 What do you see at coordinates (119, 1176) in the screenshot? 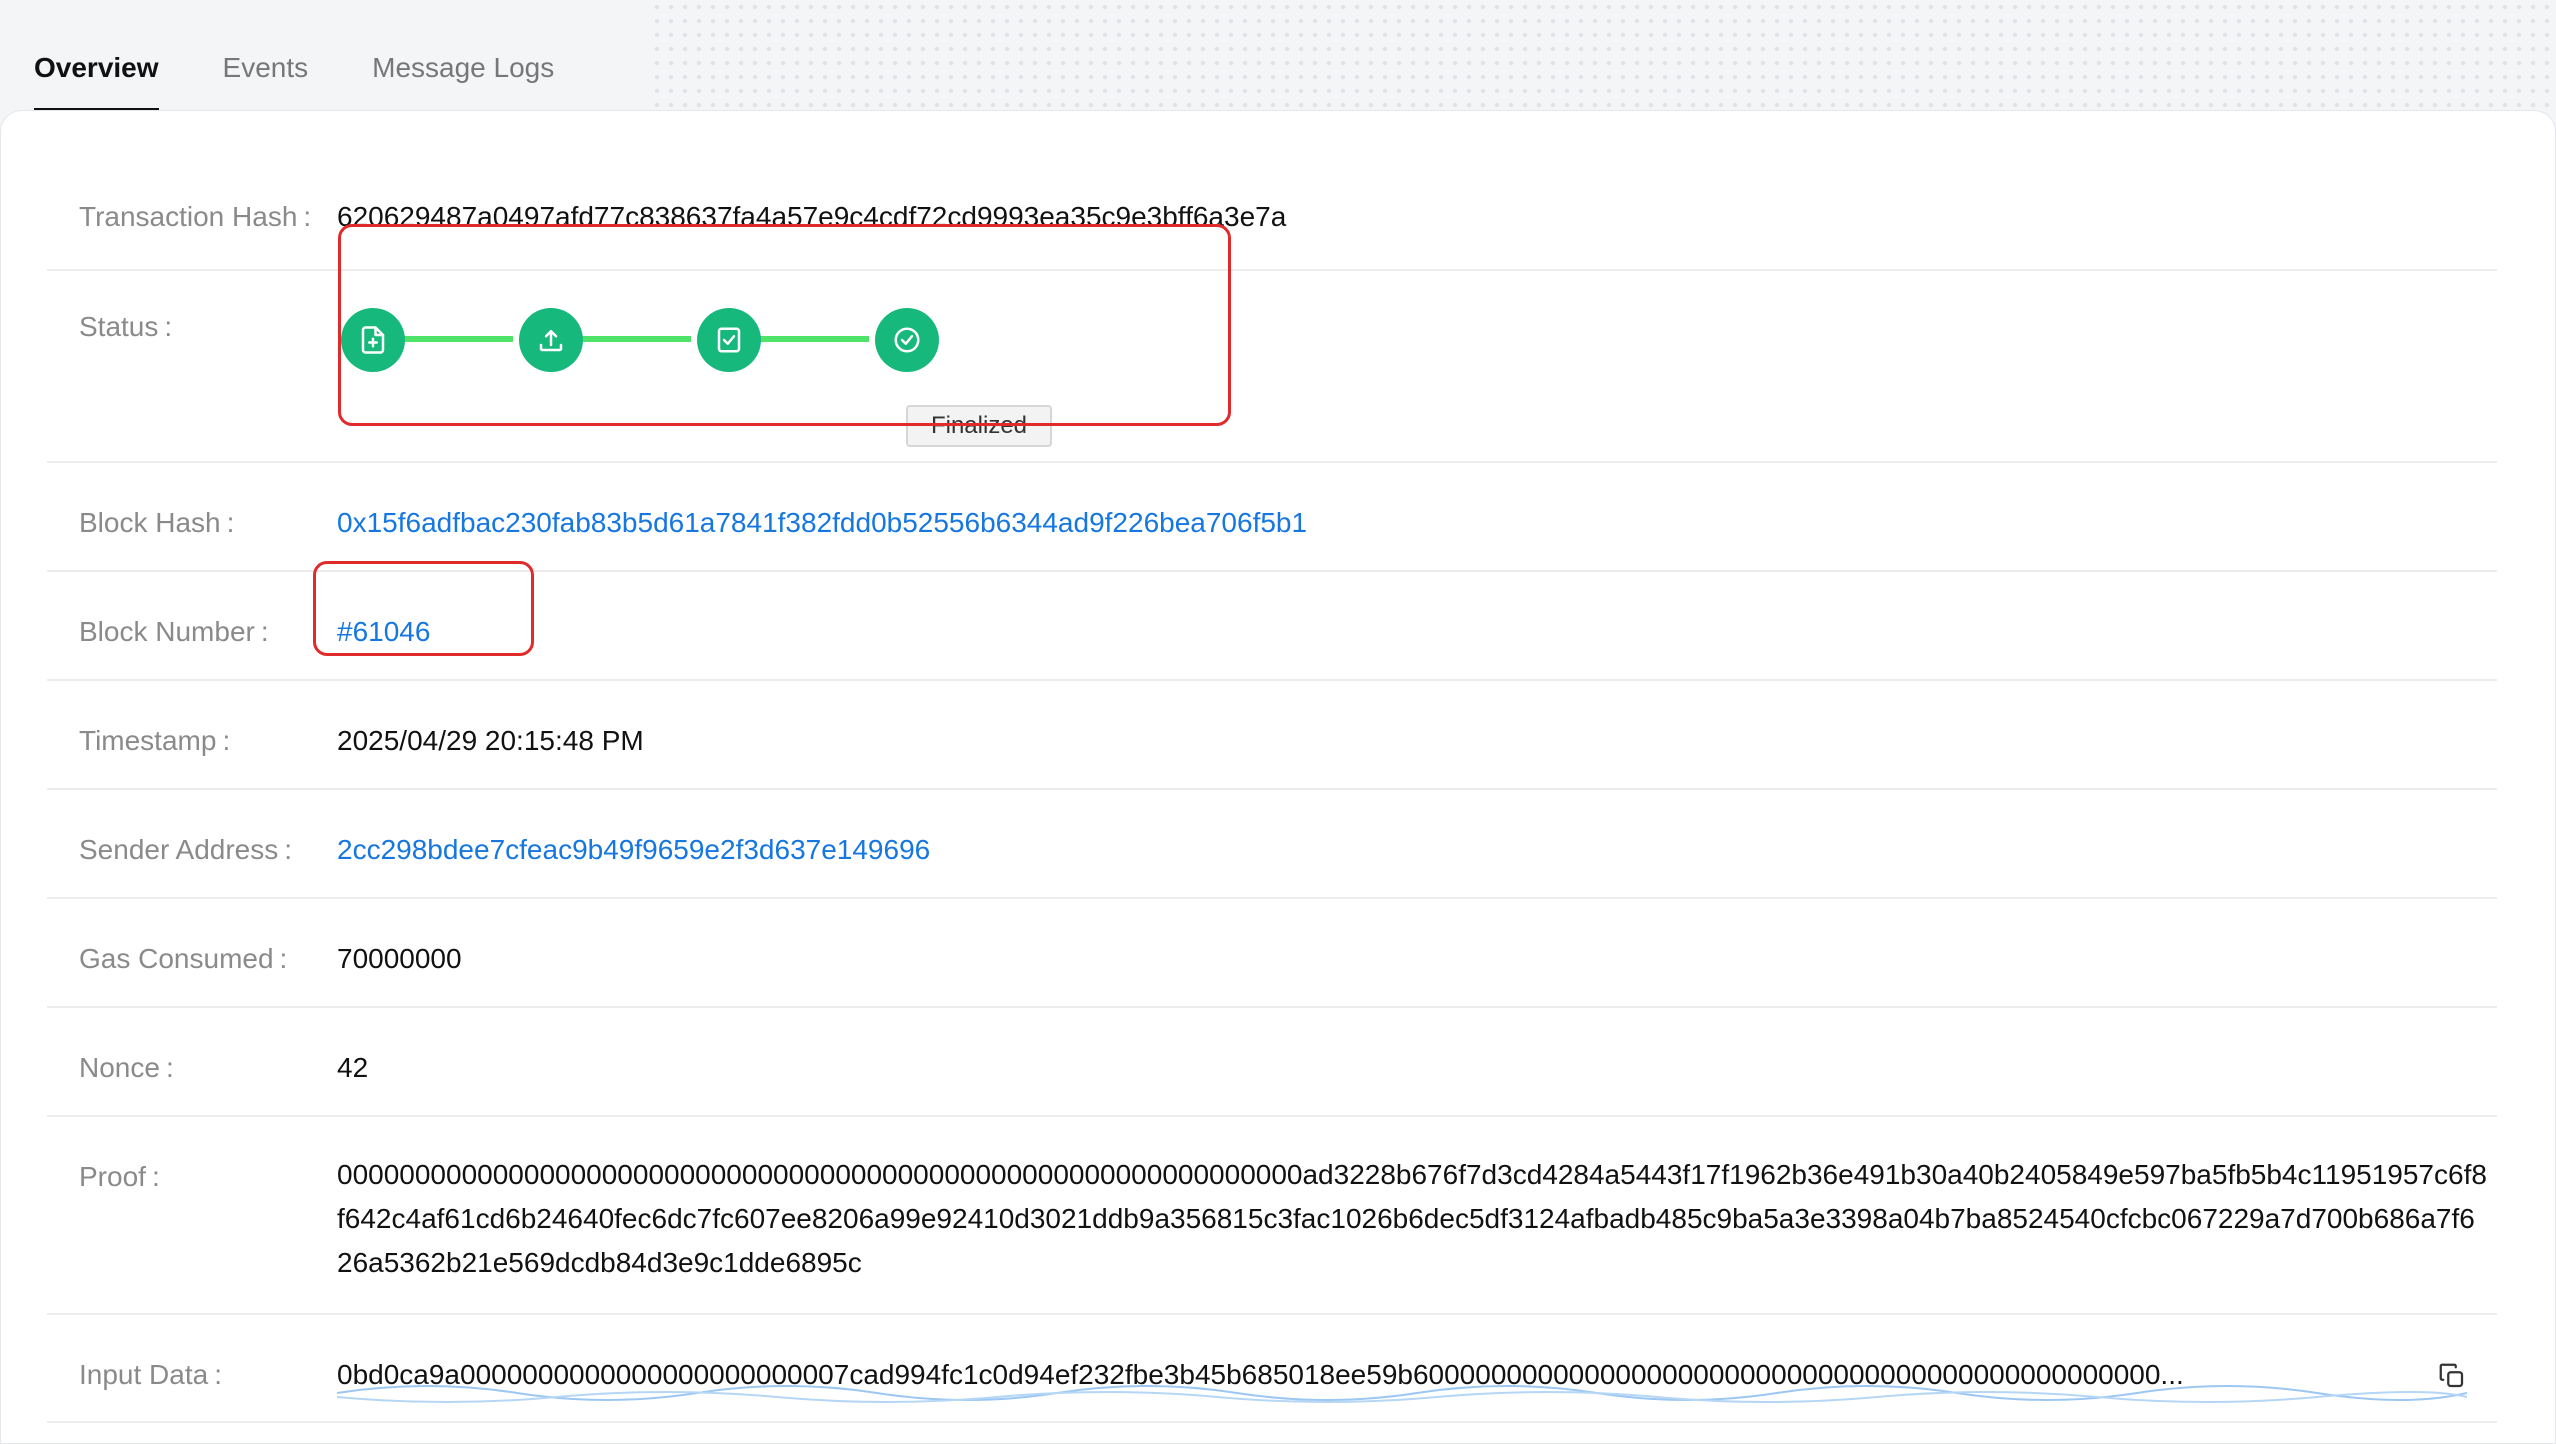
I see `label-proof: Proof:` at bounding box center [119, 1176].